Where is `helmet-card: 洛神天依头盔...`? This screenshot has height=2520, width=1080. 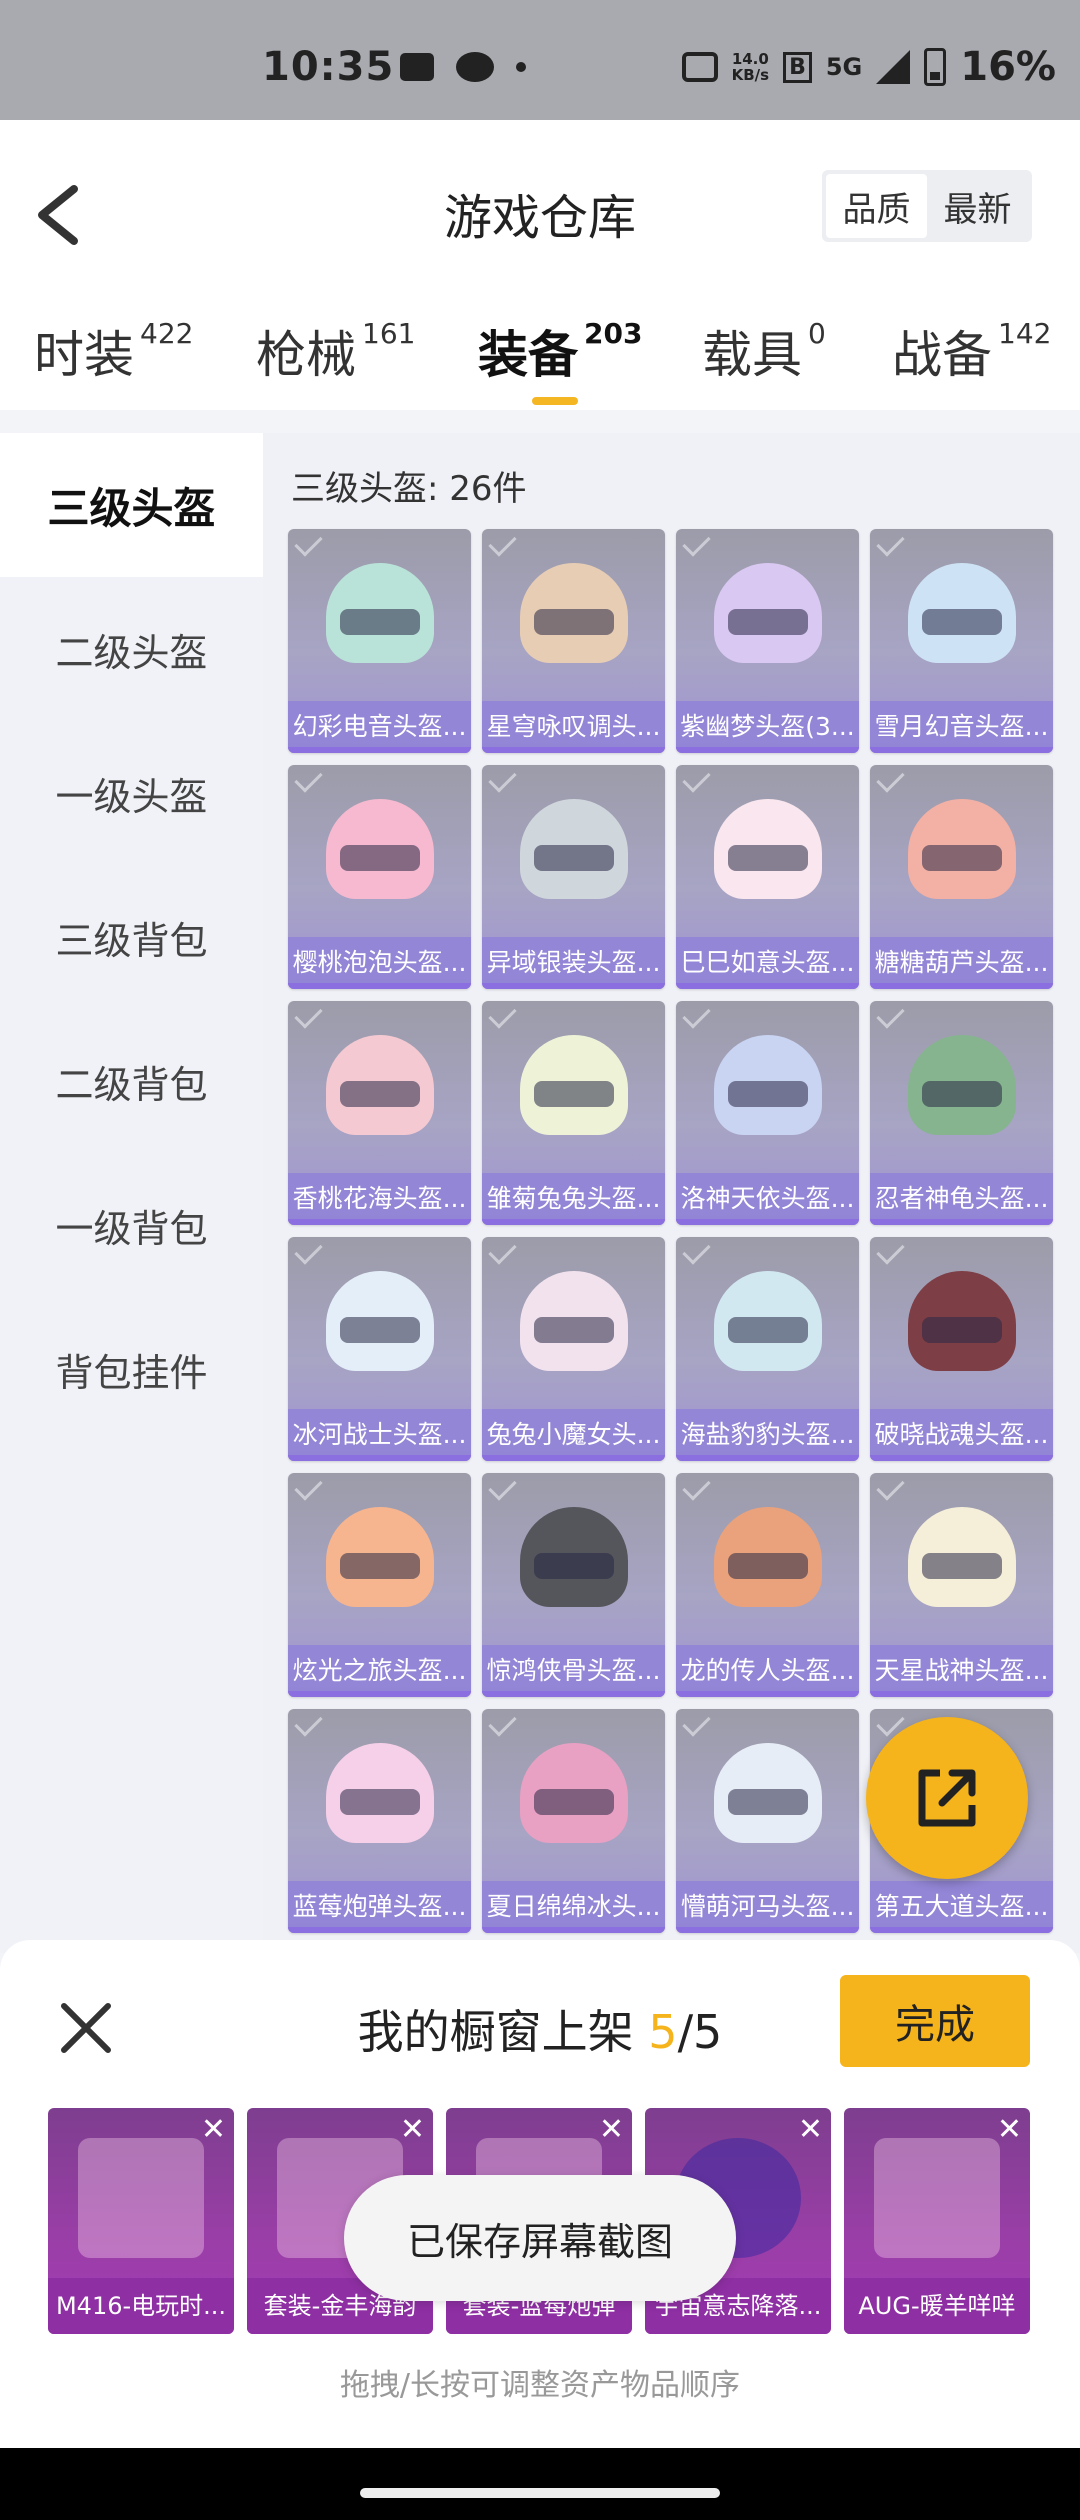
helmet-card: 洛神天依头盔... is located at coordinates (767, 1113).